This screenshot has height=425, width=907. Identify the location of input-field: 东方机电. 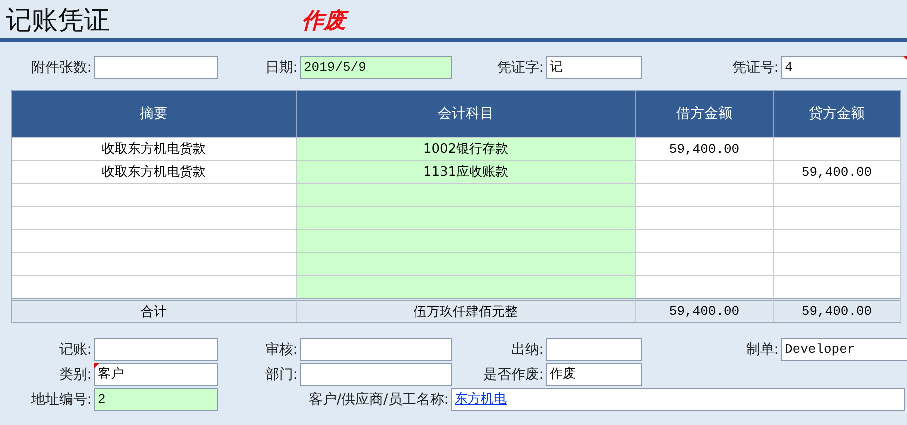
(678, 399).